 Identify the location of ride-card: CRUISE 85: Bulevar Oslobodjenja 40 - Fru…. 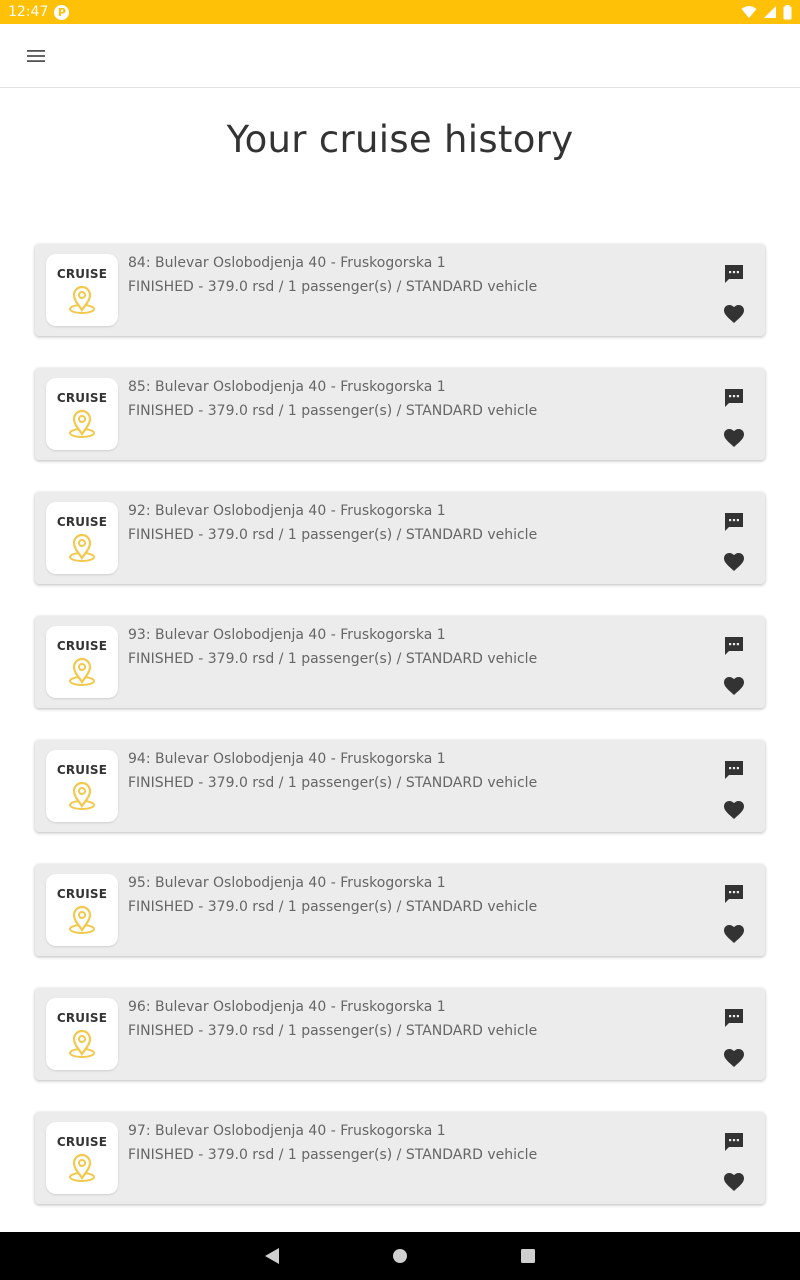
(400, 414).